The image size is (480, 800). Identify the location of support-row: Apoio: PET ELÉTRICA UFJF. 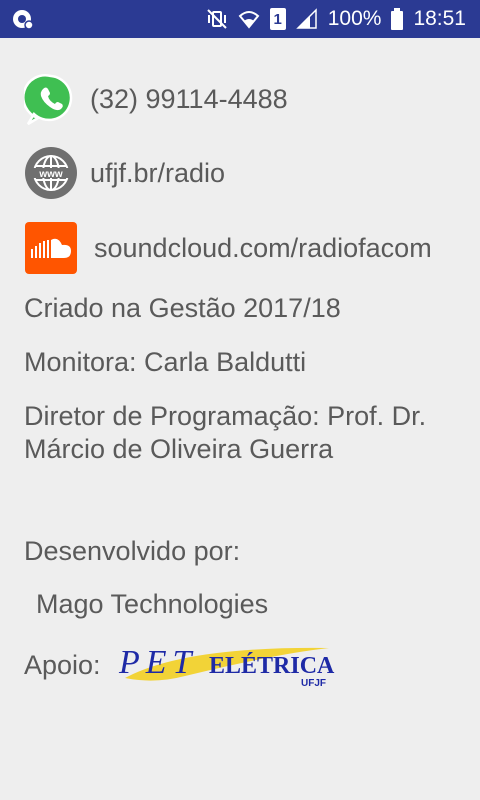
(182, 665).